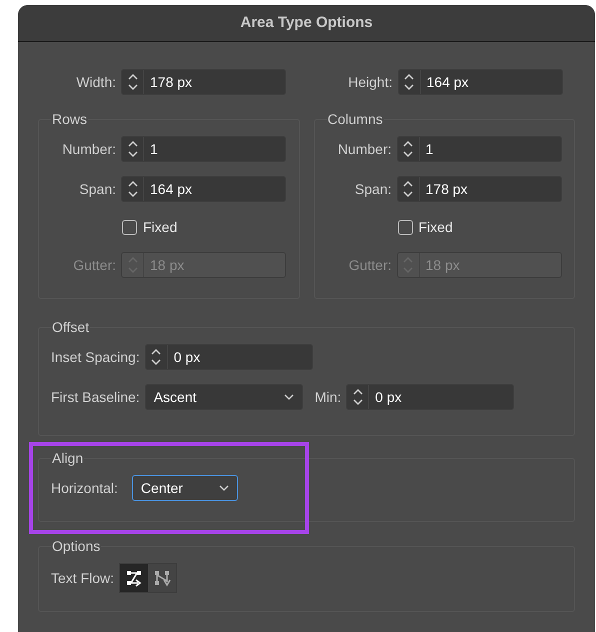  Describe the element at coordinates (67, 458) in the screenshot. I see `group-title: Align` at that location.